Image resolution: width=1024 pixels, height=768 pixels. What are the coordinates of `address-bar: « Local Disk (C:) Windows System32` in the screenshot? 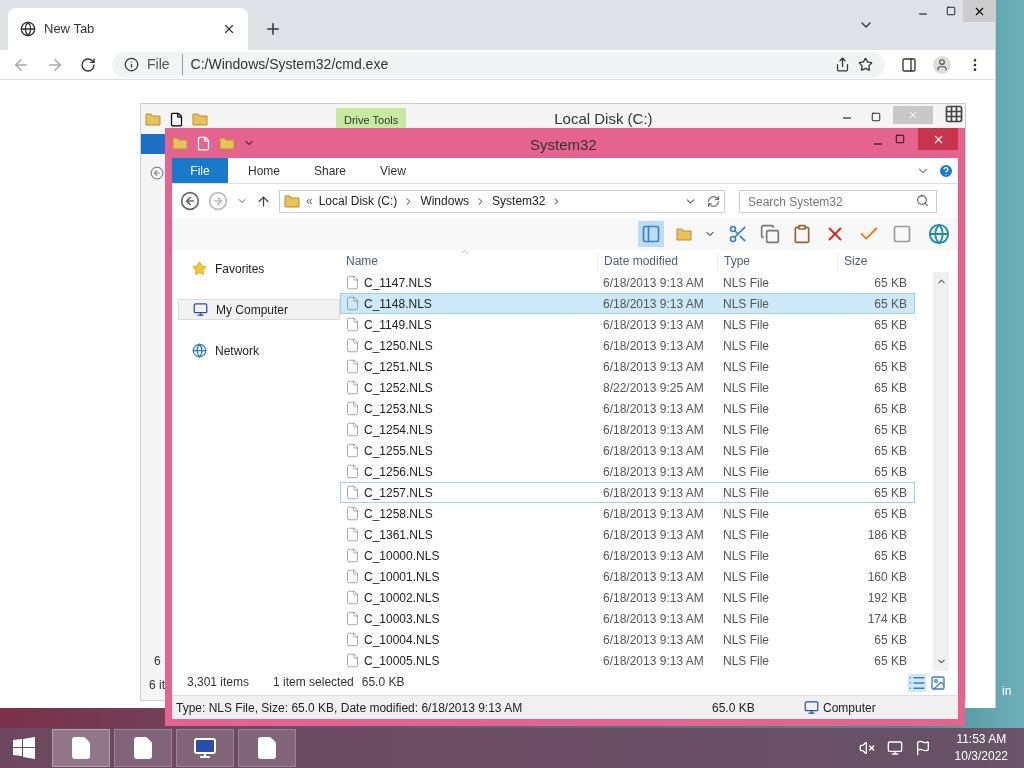 It's located at (502, 201).